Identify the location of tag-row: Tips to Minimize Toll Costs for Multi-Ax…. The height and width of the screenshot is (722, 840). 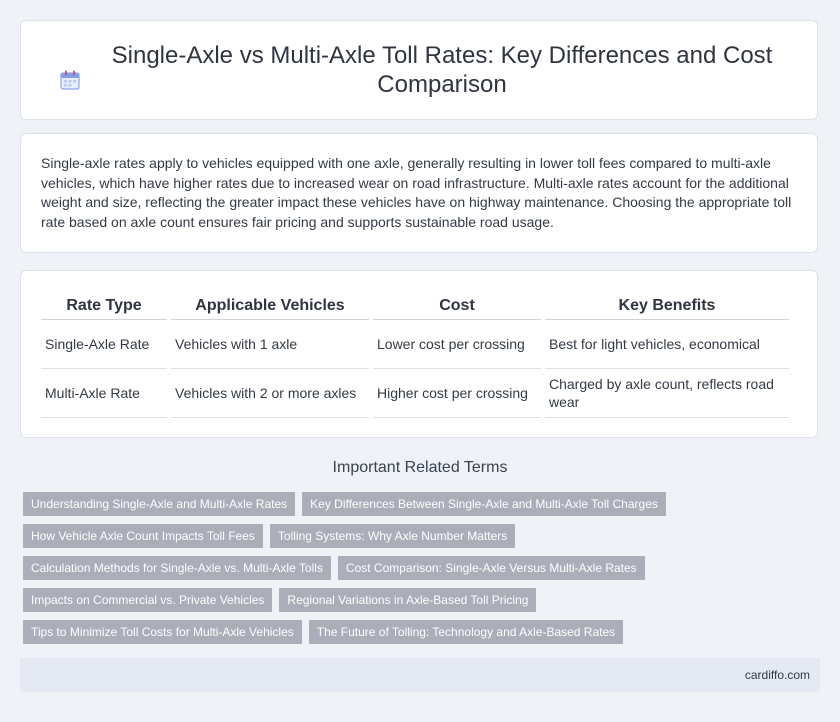
(418, 632).